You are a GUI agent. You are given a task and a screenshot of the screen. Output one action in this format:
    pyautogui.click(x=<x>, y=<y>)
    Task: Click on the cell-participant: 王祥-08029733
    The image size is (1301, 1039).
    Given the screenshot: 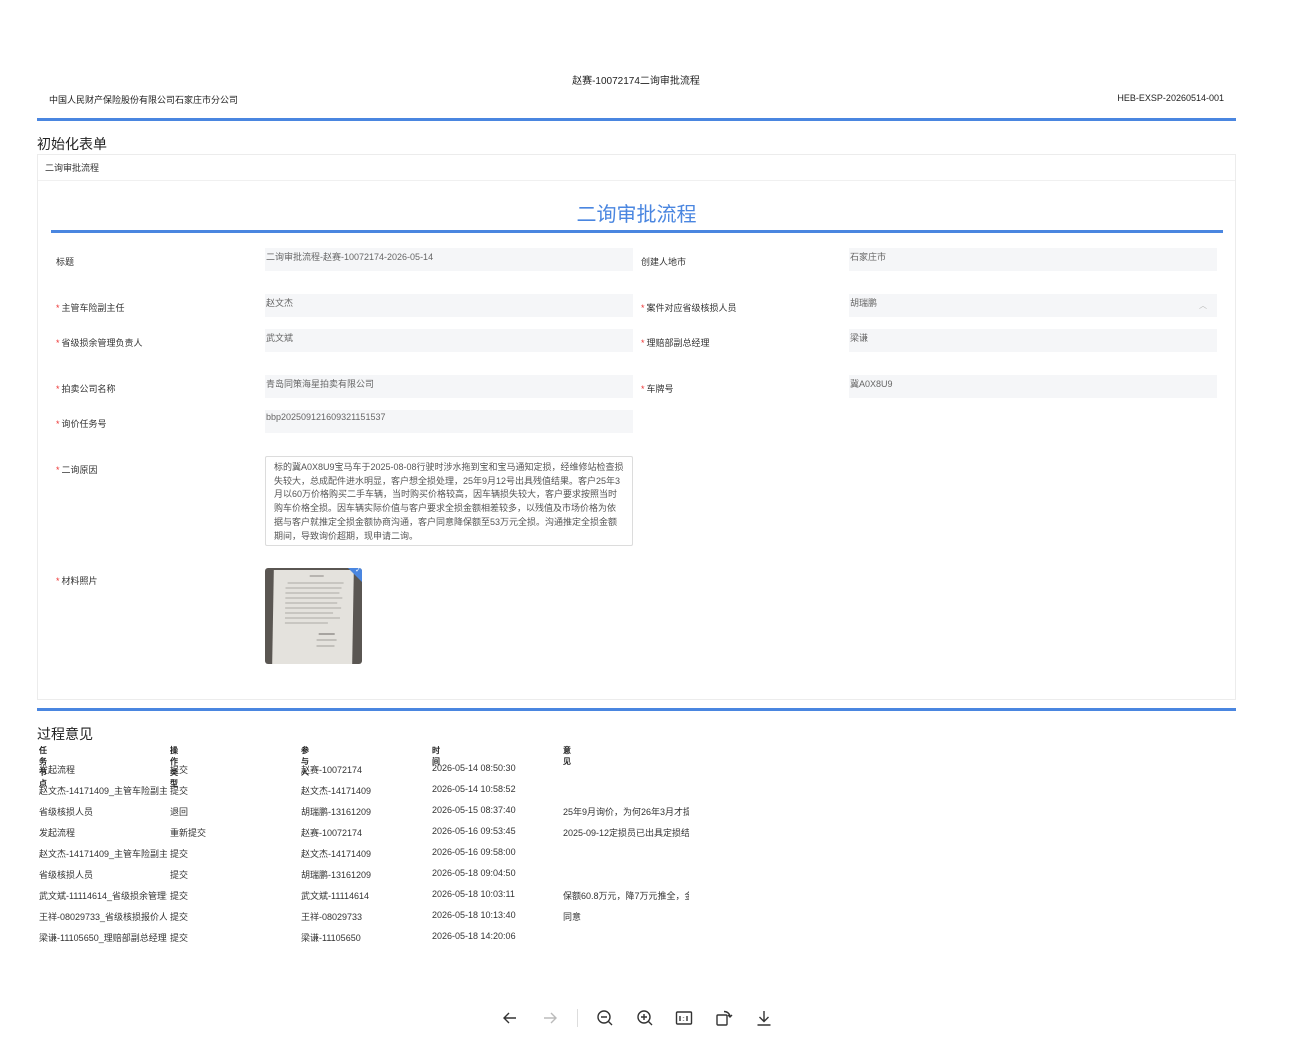 What is the action you would take?
    pyautogui.click(x=332, y=917)
    